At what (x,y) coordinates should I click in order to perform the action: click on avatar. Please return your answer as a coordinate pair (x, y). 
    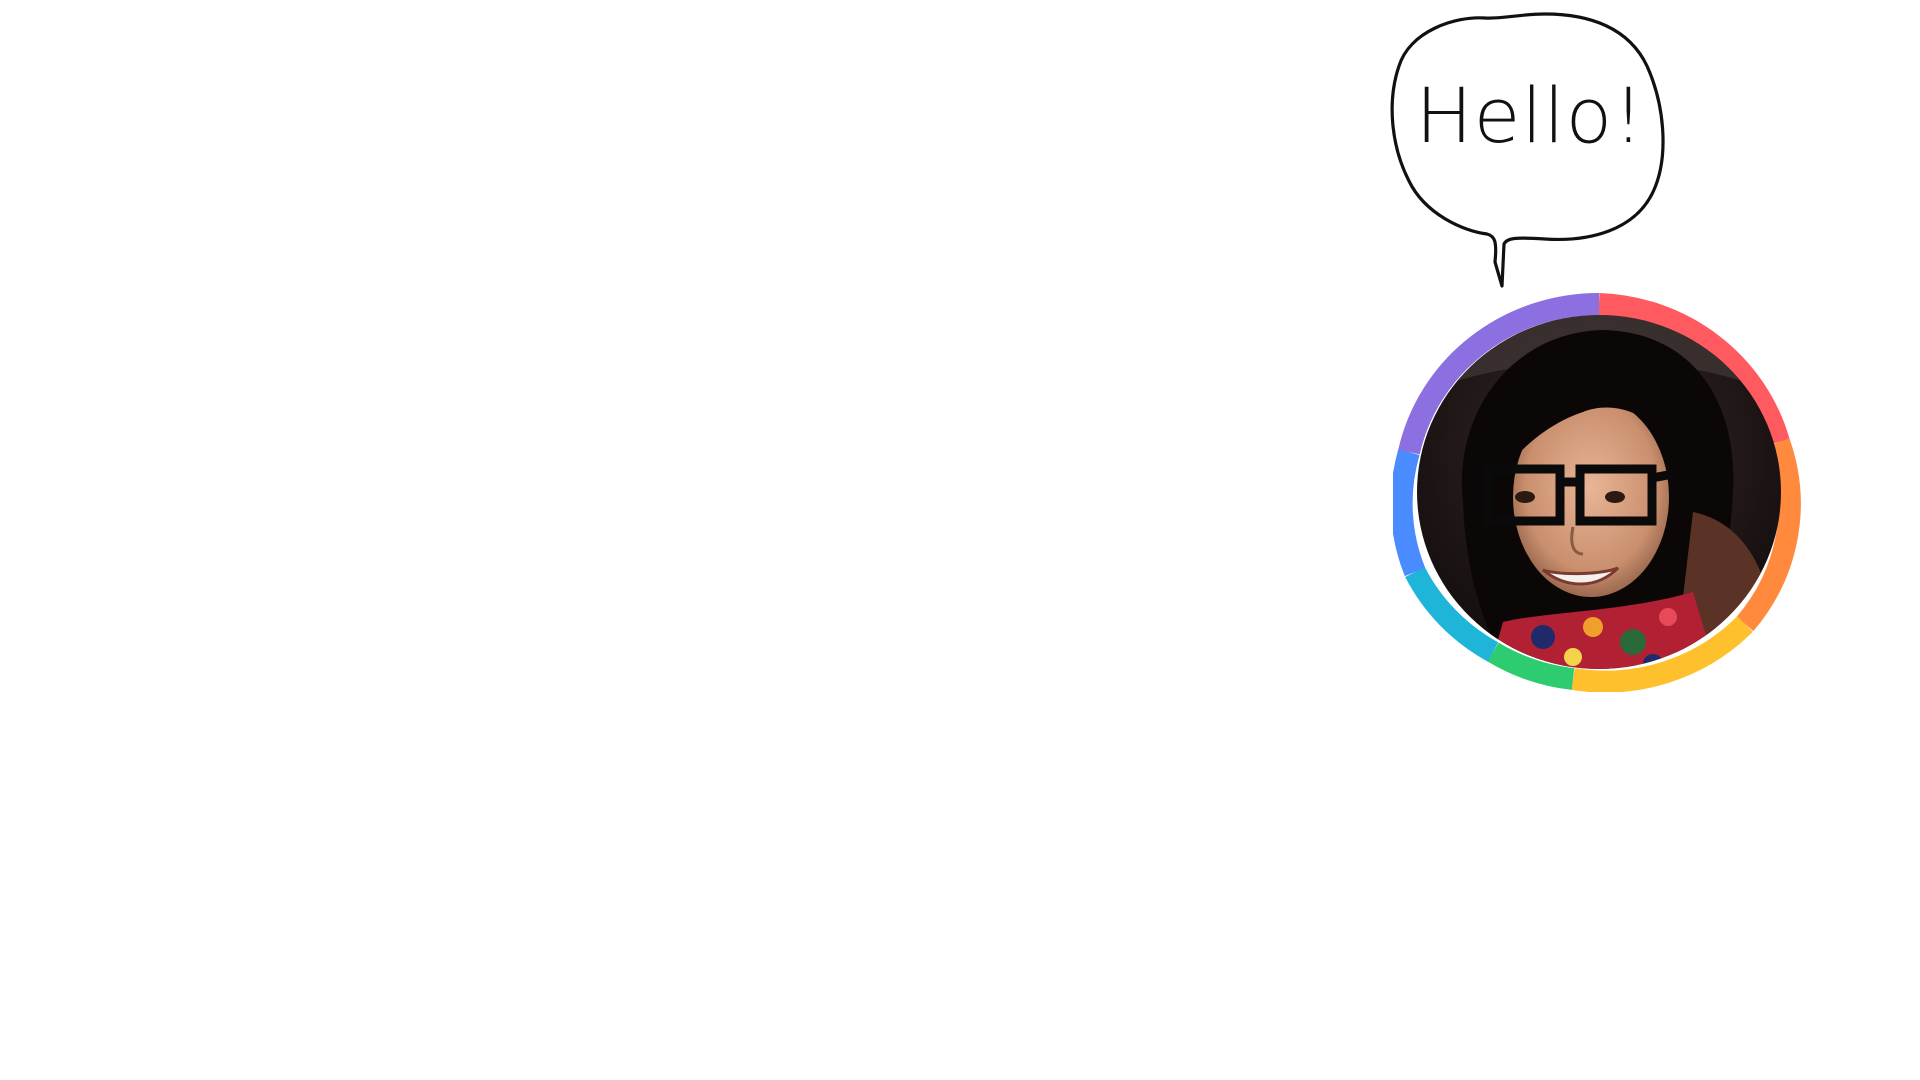
    Looking at the image, I should click on (1598, 492).